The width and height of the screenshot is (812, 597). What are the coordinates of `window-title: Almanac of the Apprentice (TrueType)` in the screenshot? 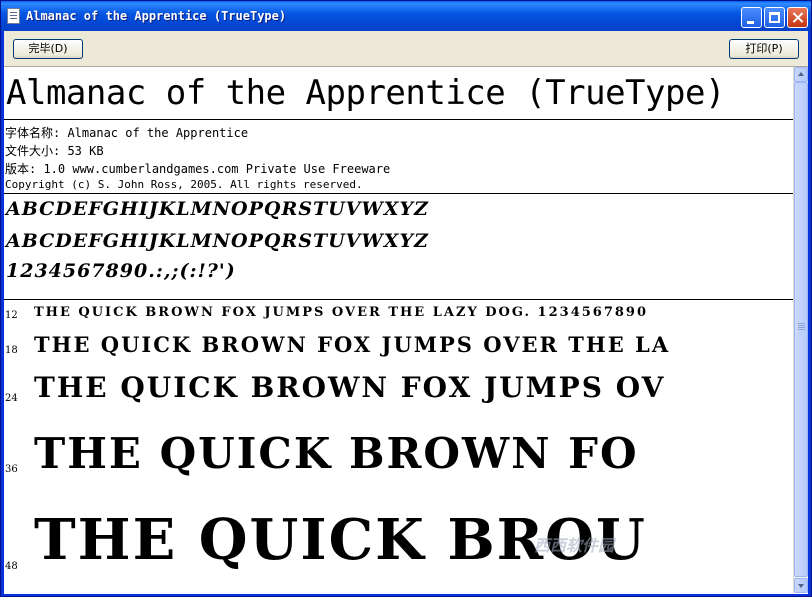 It's located at (156, 16).